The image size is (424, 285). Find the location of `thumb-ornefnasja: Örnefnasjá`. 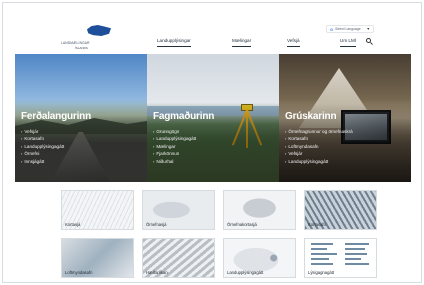

thumb-ornefnasja: Örnefnasjá is located at coordinates (178, 210).